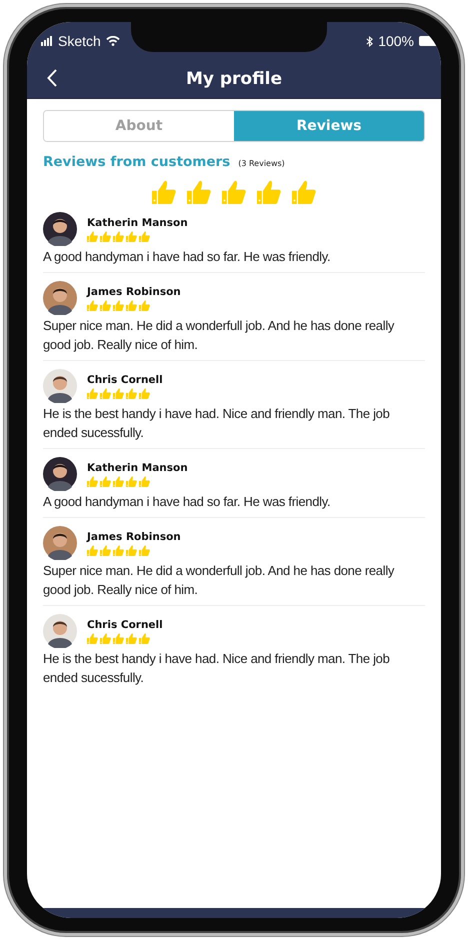  I want to click on carrier-name: Sketch, so click(79, 41).